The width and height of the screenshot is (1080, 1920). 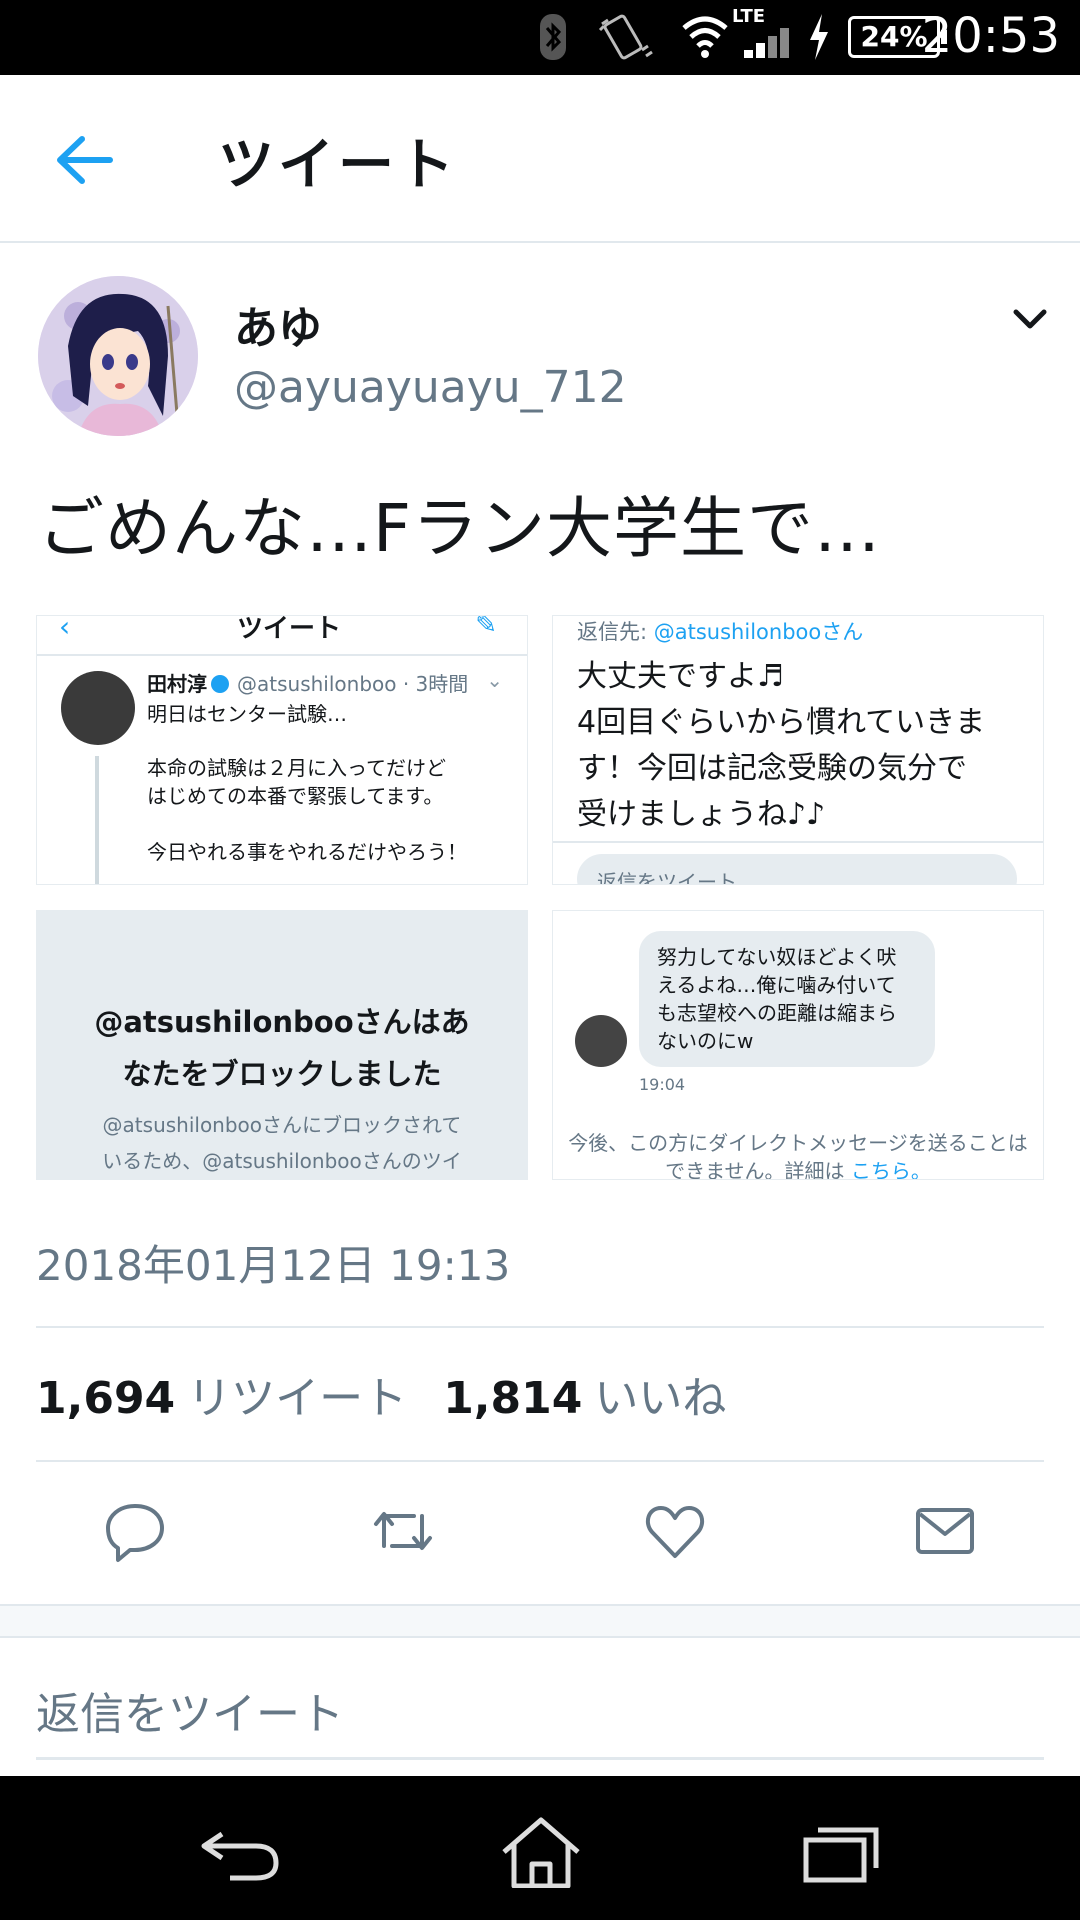 What do you see at coordinates (662, 1084) in the screenshot?
I see `dm-time: 19:04` at bounding box center [662, 1084].